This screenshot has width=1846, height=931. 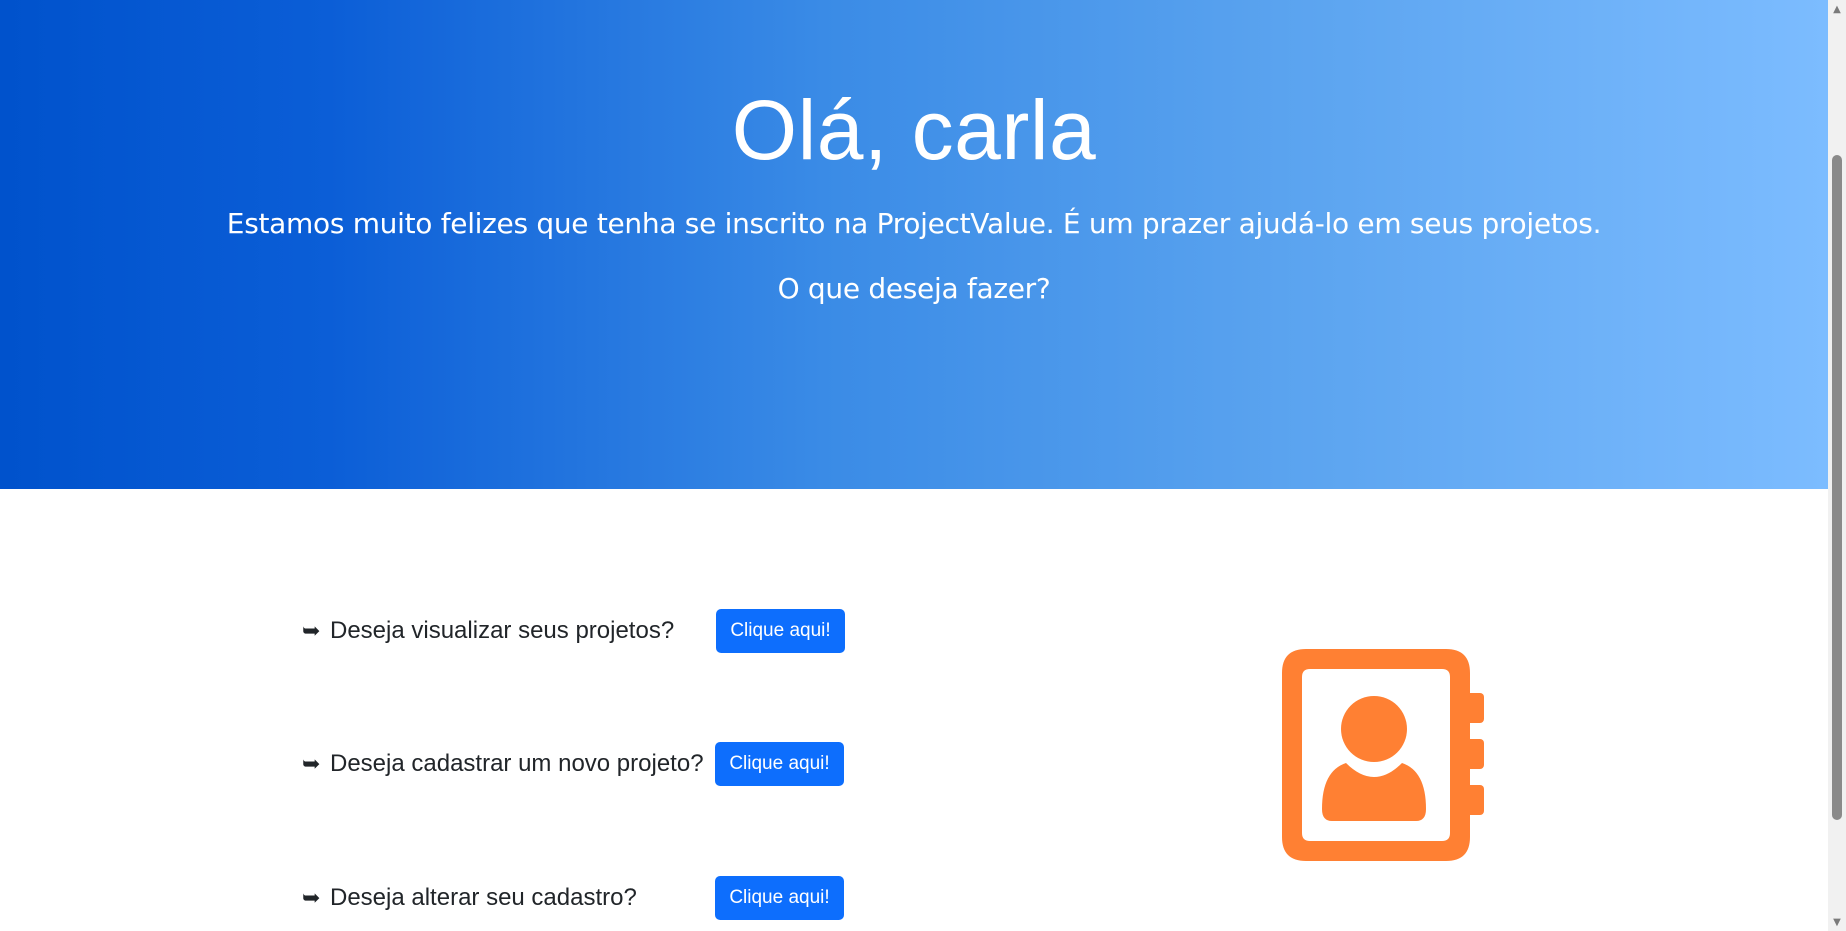 I want to click on address-book-icon, so click(x=1383, y=755).